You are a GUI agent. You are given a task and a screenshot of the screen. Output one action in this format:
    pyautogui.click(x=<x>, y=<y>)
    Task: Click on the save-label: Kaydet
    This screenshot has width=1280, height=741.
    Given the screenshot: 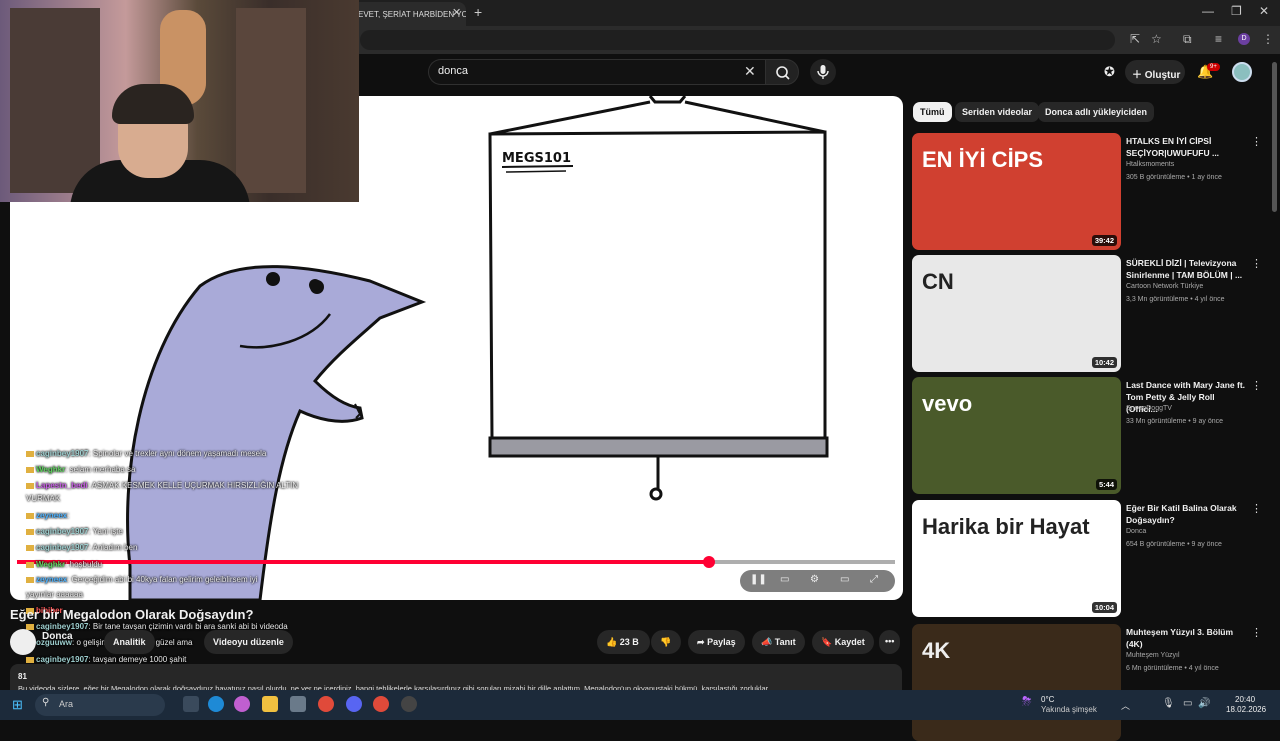 What is the action you would take?
    pyautogui.click(x=849, y=642)
    